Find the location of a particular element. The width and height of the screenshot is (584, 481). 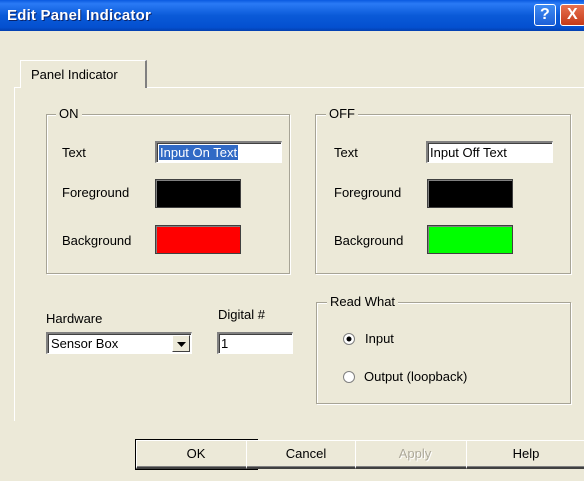

close-icon: X is located at coordinates (572, 14).